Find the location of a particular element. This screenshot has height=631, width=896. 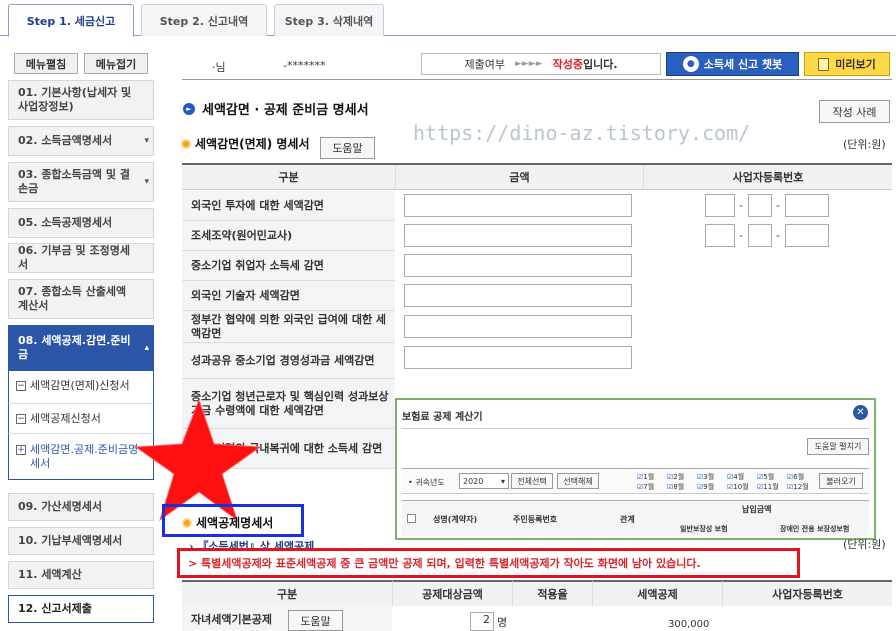

sidebar-item-07: 07. 종합소득 산출세액계산서 is located at coordinates (81, 299).